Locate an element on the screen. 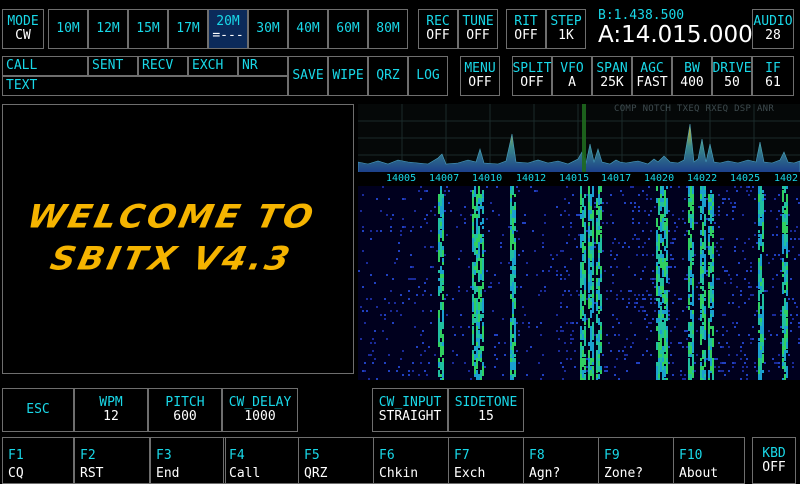 Image resolution: width=800 pixels, height=484 pixels. f9-macro-button: F9 Zone? is located at coordinates (636, 460).